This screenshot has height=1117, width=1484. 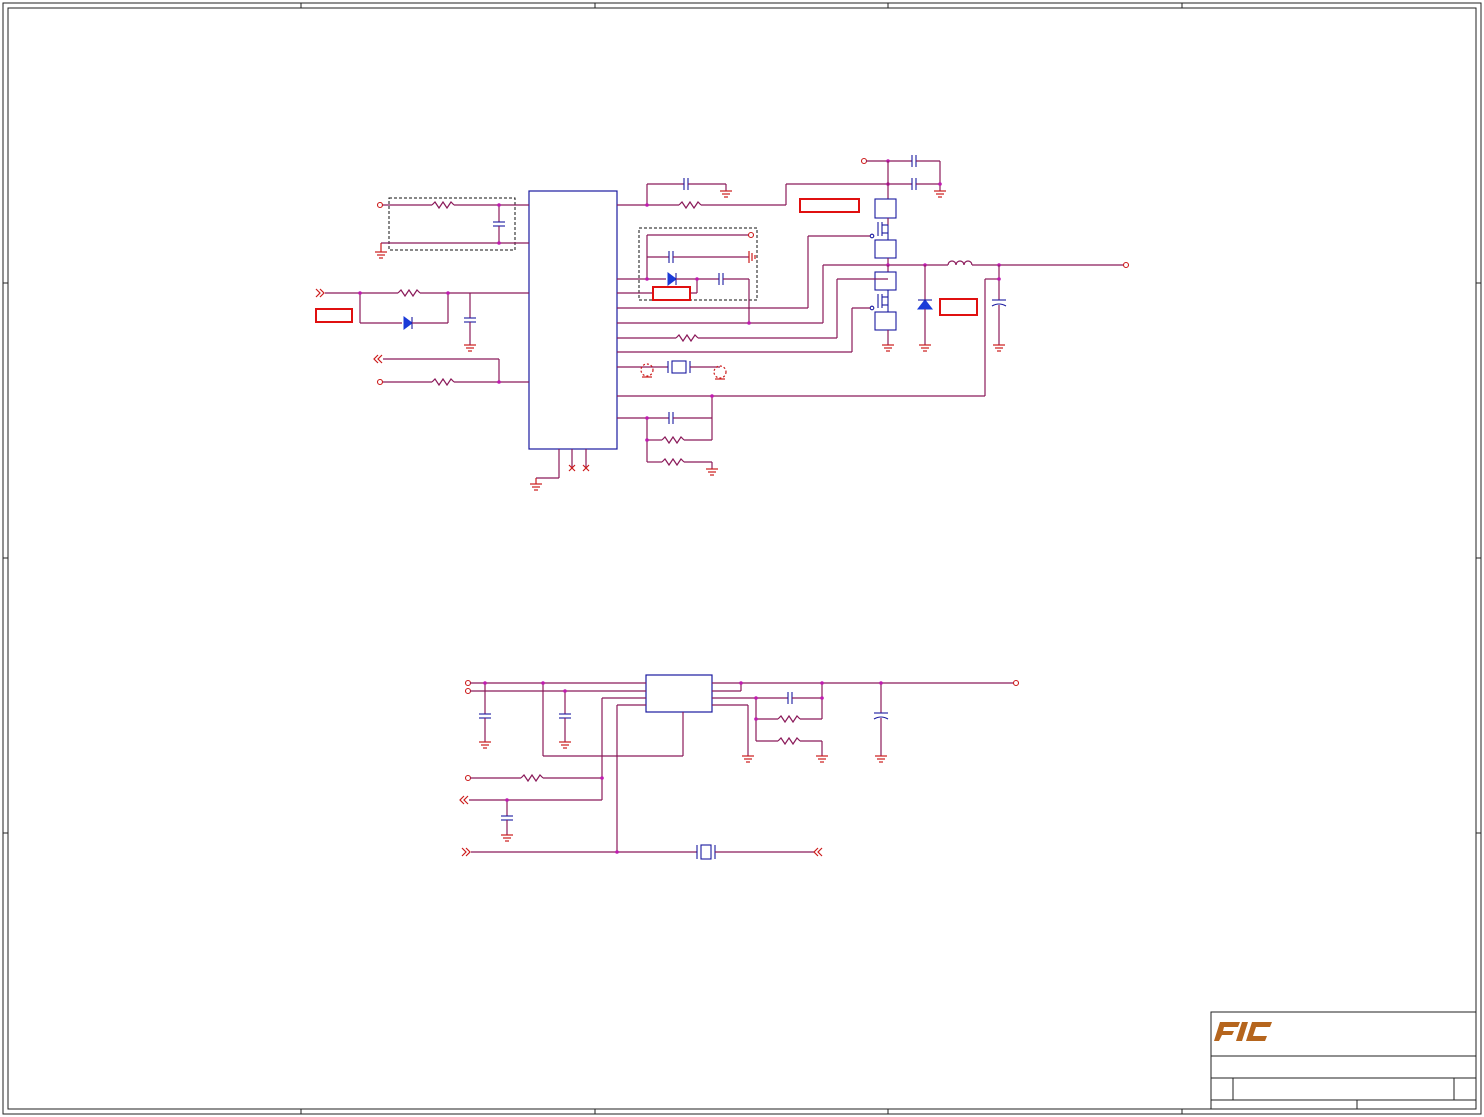 I want to click on inductor-symbol, so click(x=960, y=263).